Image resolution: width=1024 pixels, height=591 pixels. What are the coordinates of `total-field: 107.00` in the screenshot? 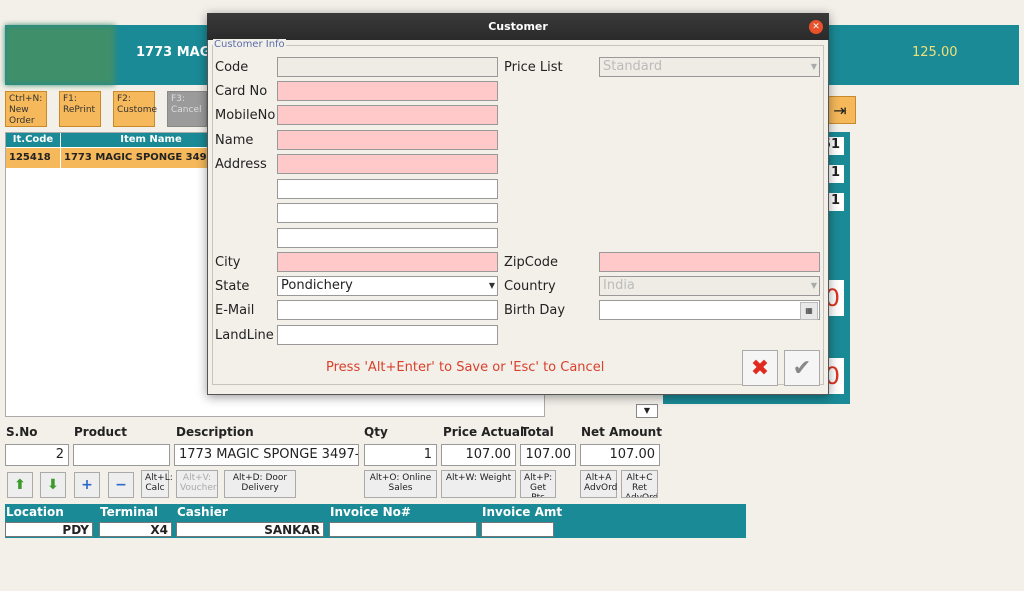 It's located at (548, 455).